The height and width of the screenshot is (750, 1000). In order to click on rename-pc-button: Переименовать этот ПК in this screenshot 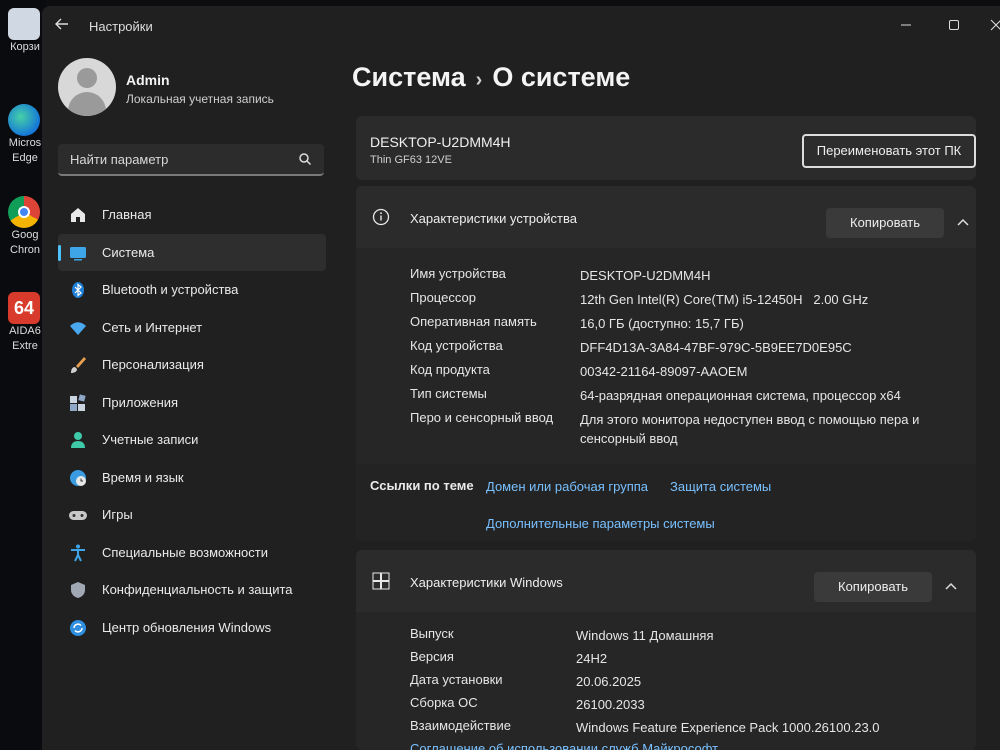, I will do `click(889, 151)`.